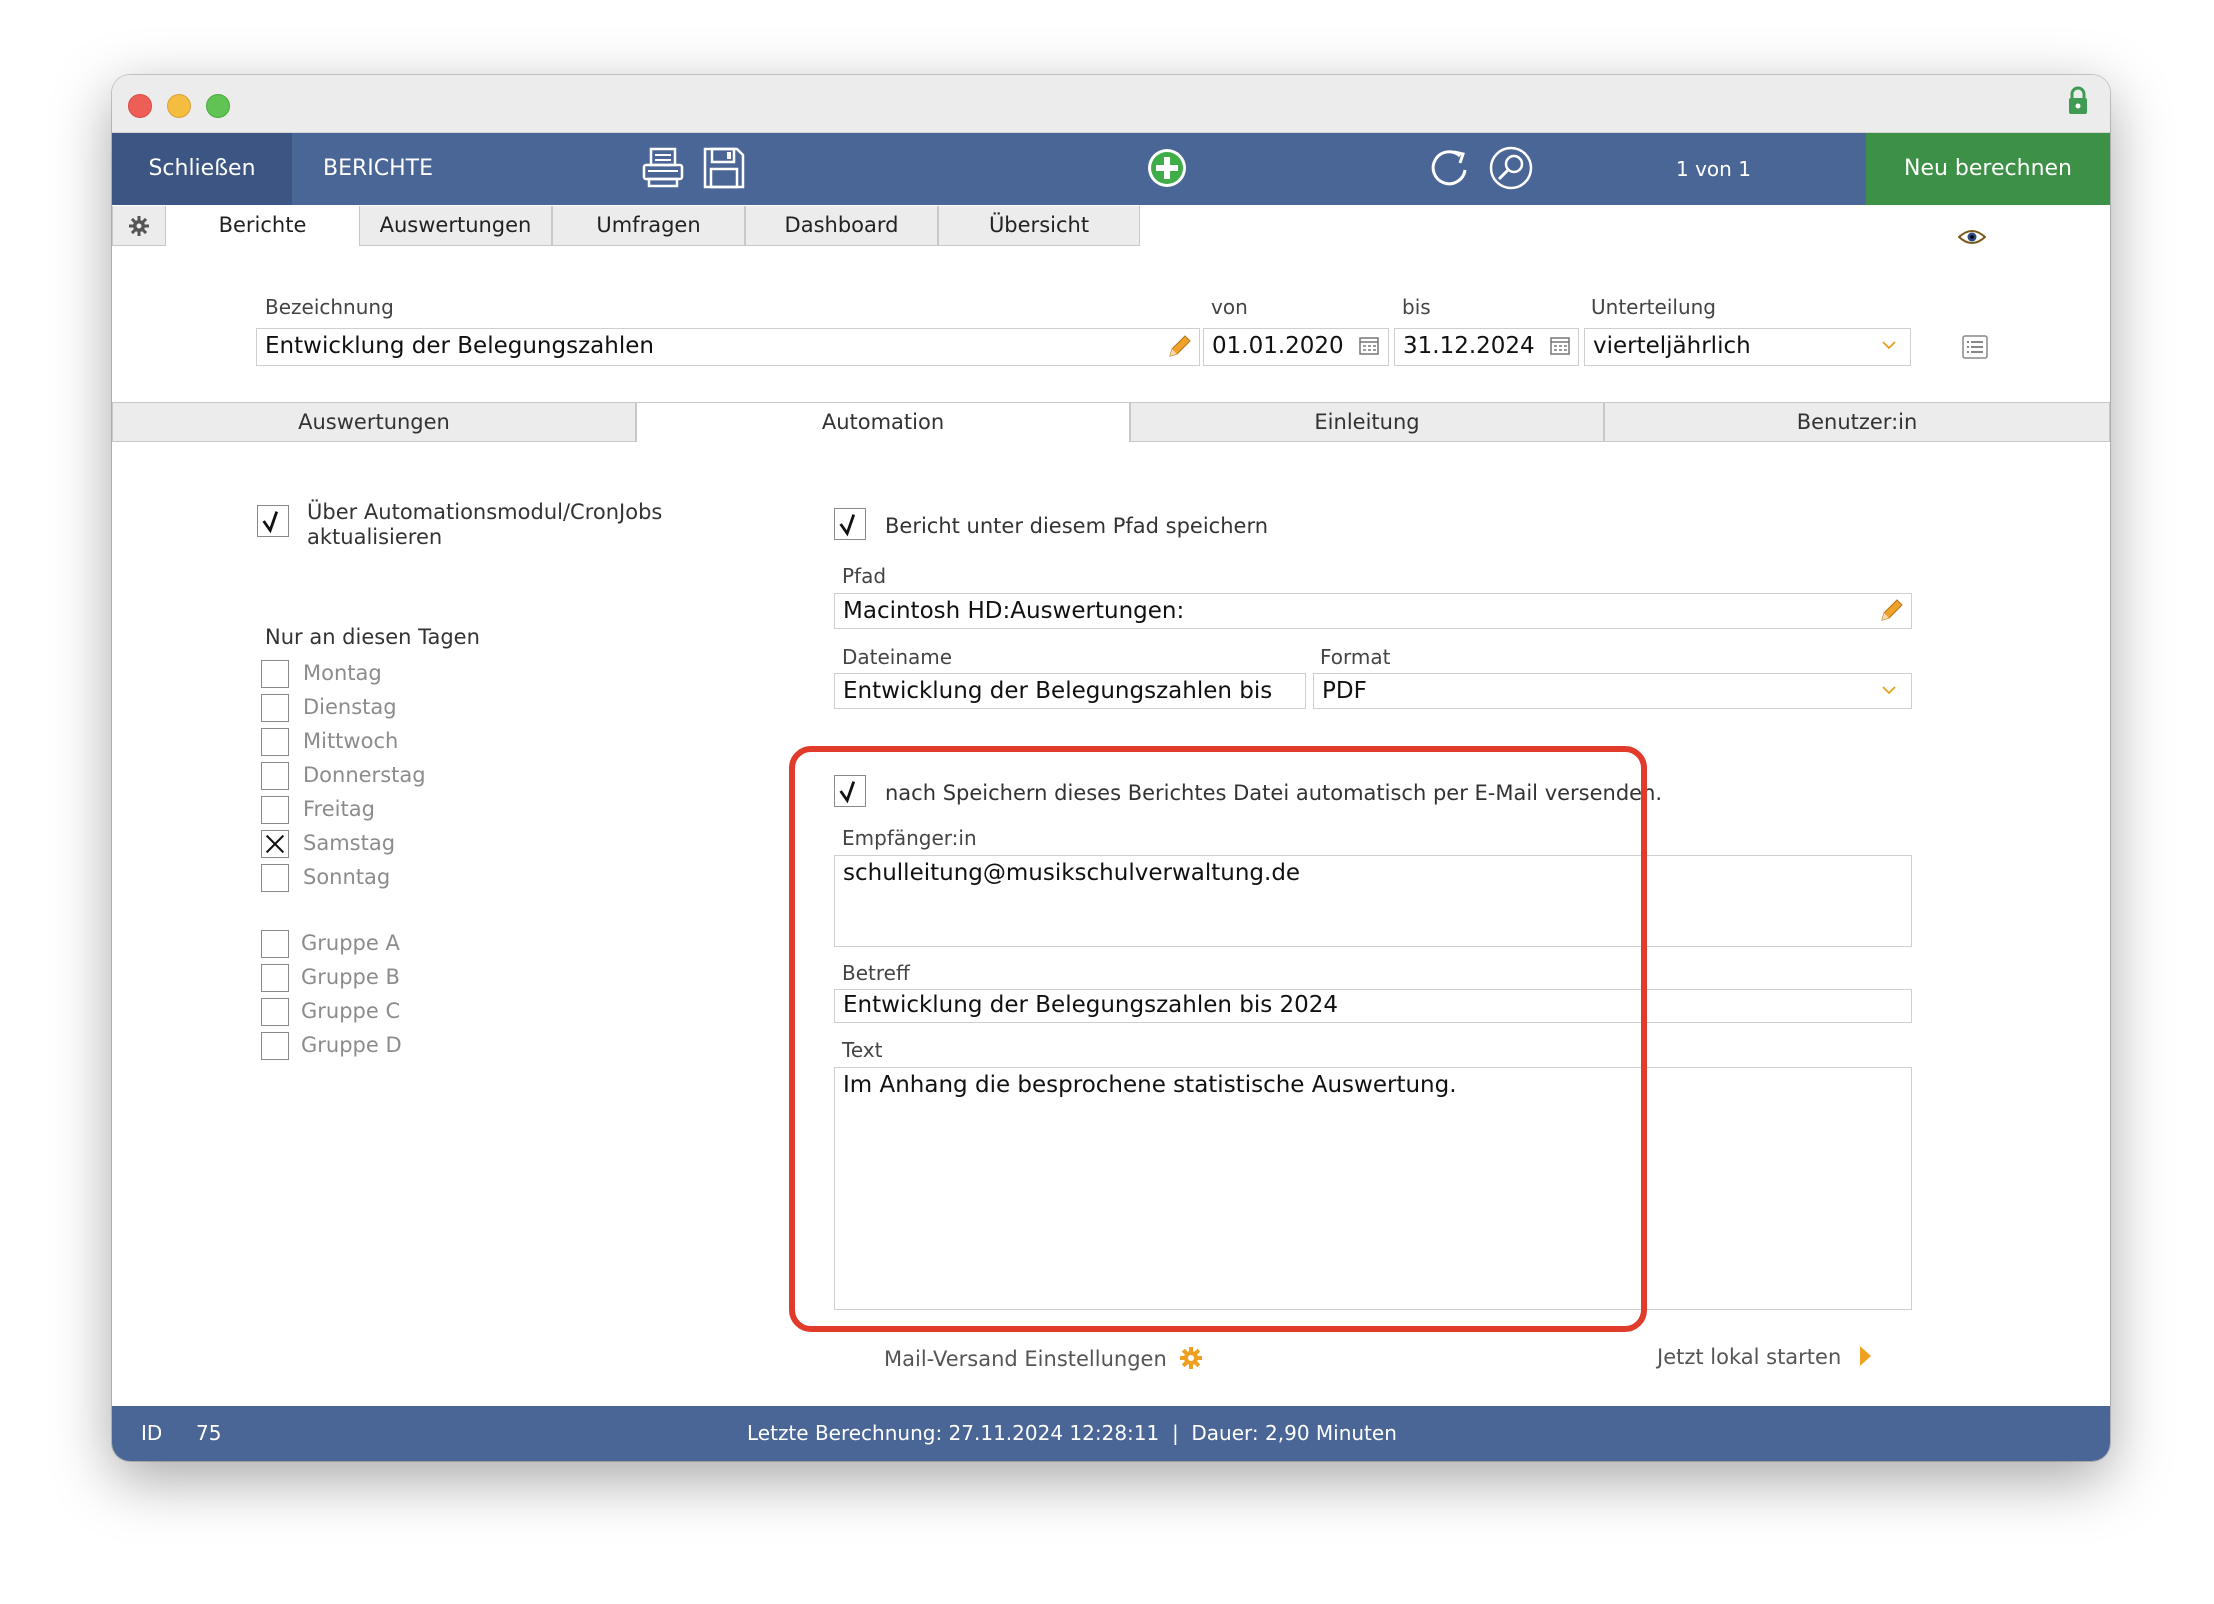  I want to click on path-field: Macintosh HD:Auswertungen:, so click(1373, 611).